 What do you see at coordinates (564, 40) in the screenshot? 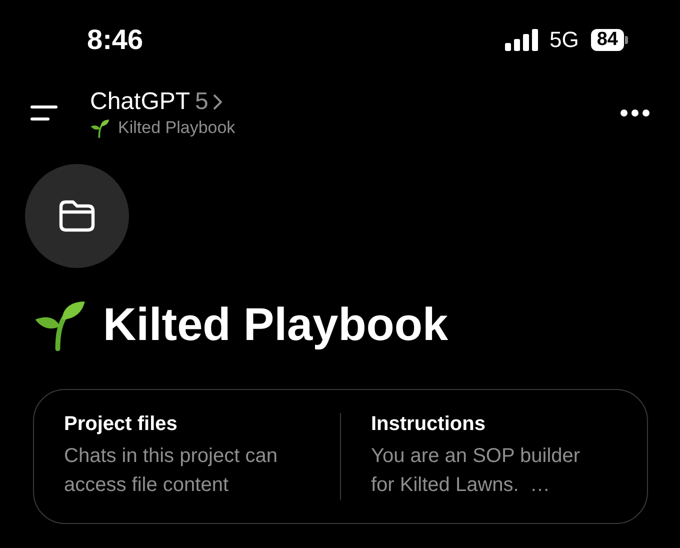
I see `network-label: 5G` at bounding box center [564, 40].